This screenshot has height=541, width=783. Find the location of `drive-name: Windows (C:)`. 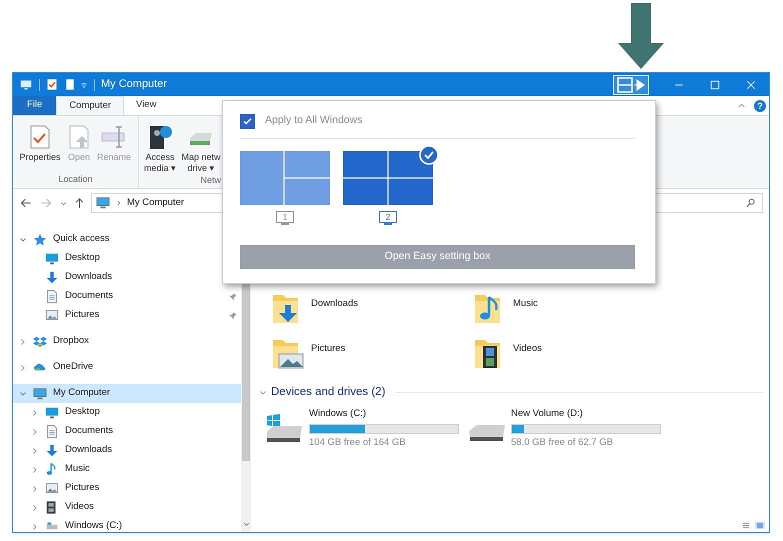

drive-name: Windows (C:) is located at coordinates (338, 414).